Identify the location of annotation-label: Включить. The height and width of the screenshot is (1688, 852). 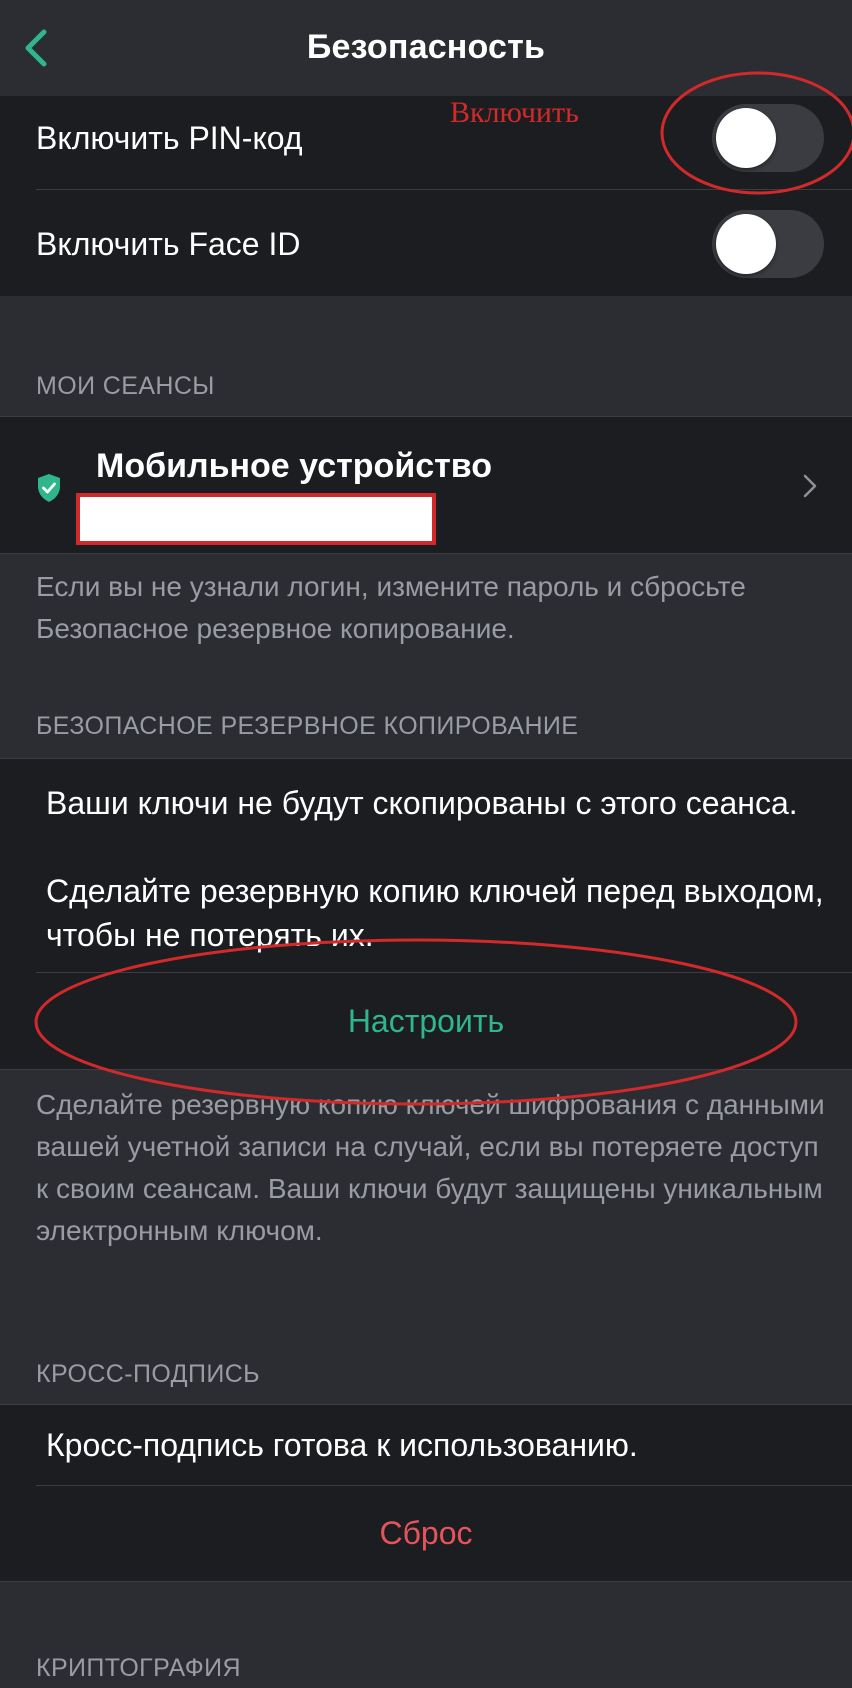
(514, 112).